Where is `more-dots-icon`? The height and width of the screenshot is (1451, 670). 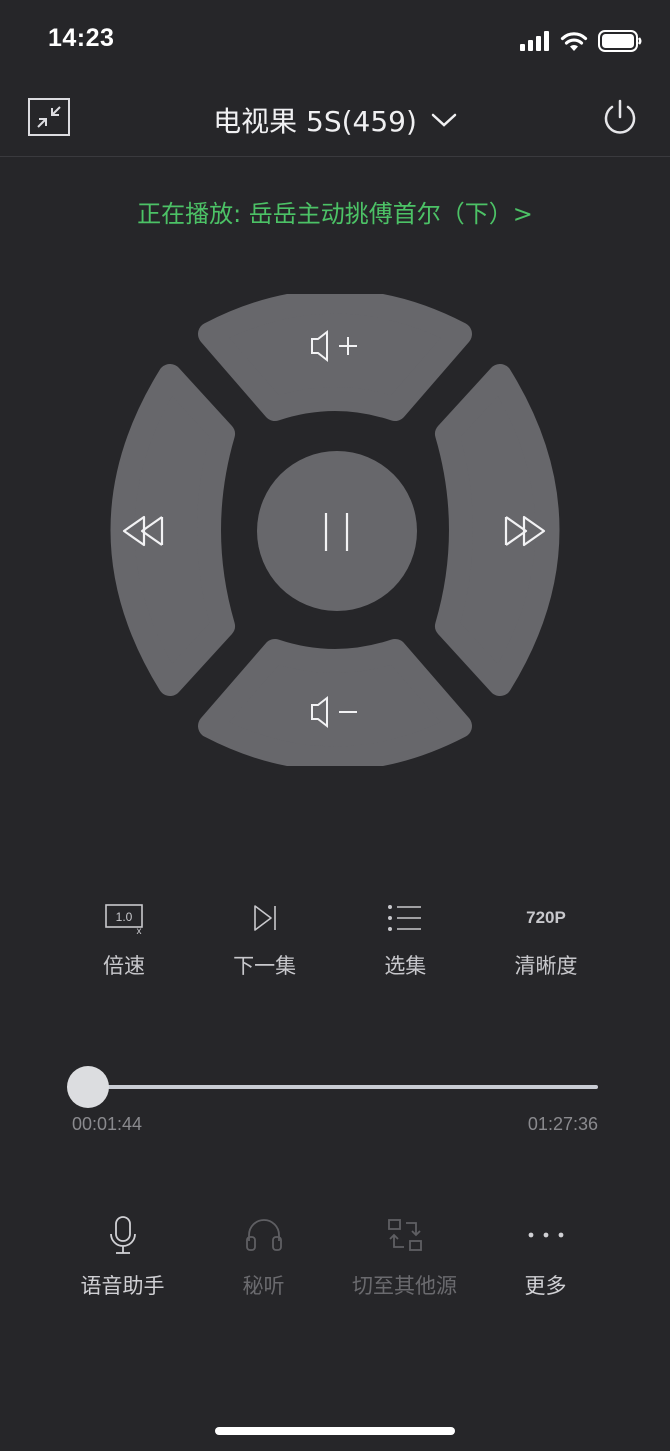
more-dots-icon is located at coordinates (545, 1235).